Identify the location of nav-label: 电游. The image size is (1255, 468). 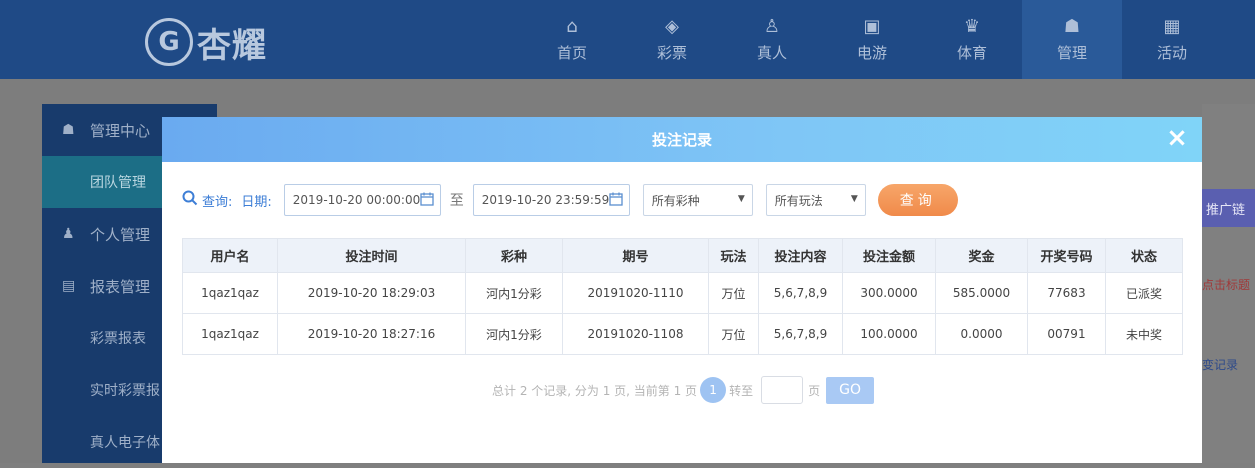
(871, 53).